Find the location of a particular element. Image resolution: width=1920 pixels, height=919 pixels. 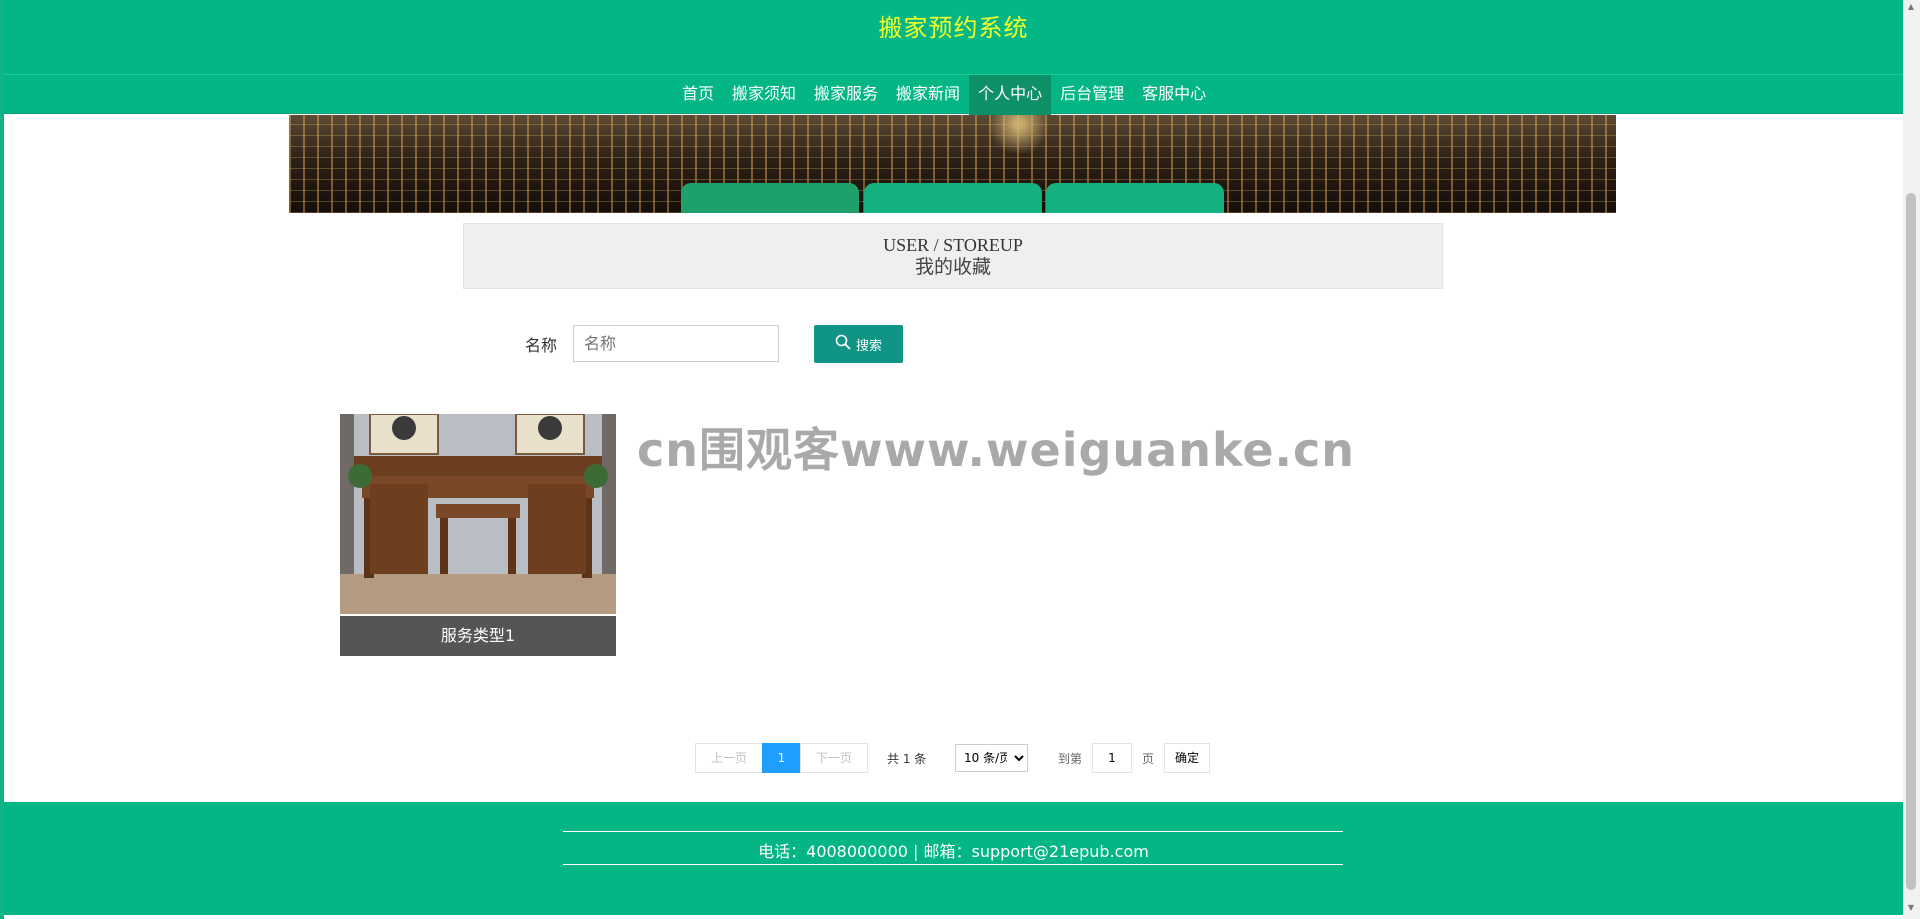

section-header: USER / STOREUP 我的收藏 is located at coordinates (953, 256).